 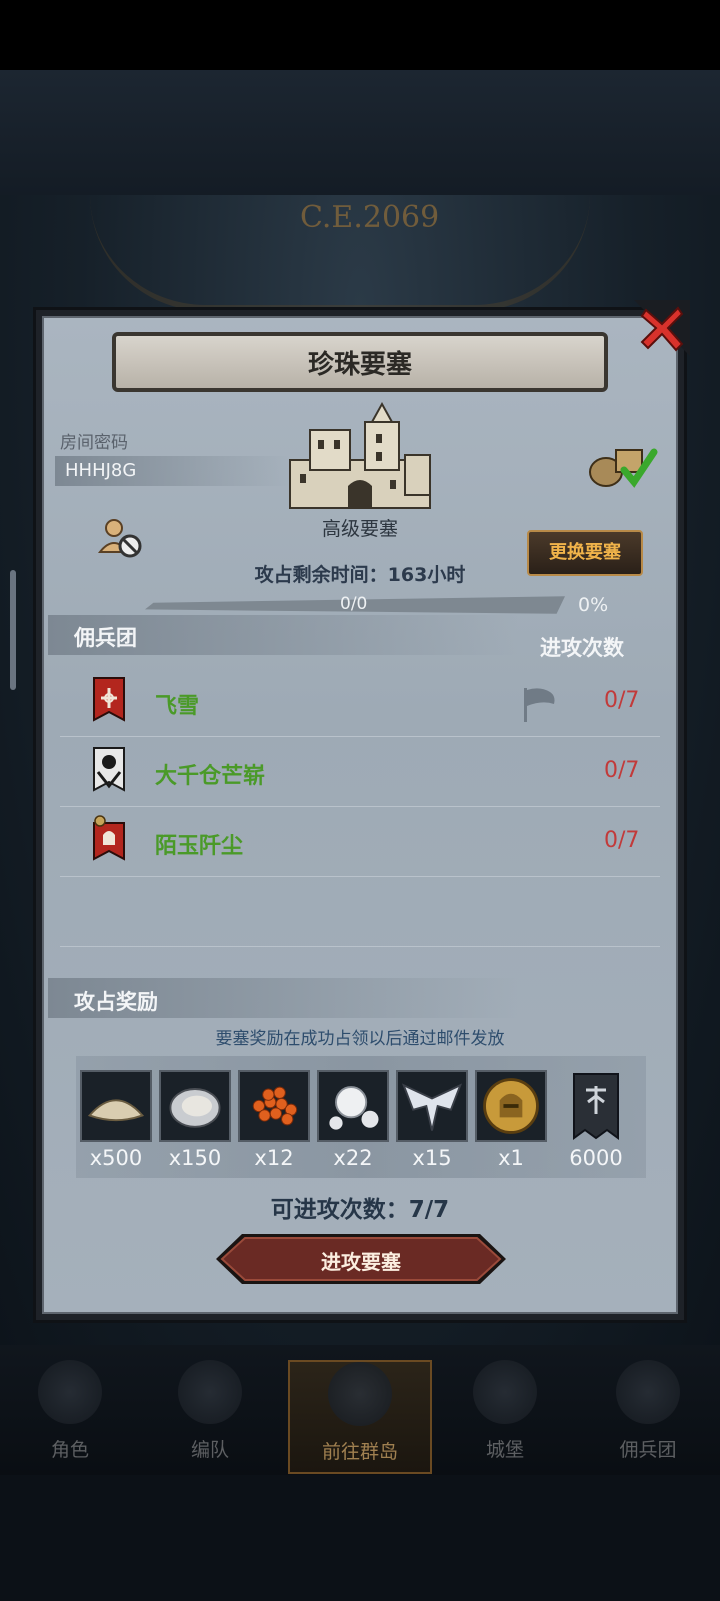 What do you see at coordinates (195, 1158) in the screenshot?
I see `reward-quantity: x150` at bounding box center [195, 1158].